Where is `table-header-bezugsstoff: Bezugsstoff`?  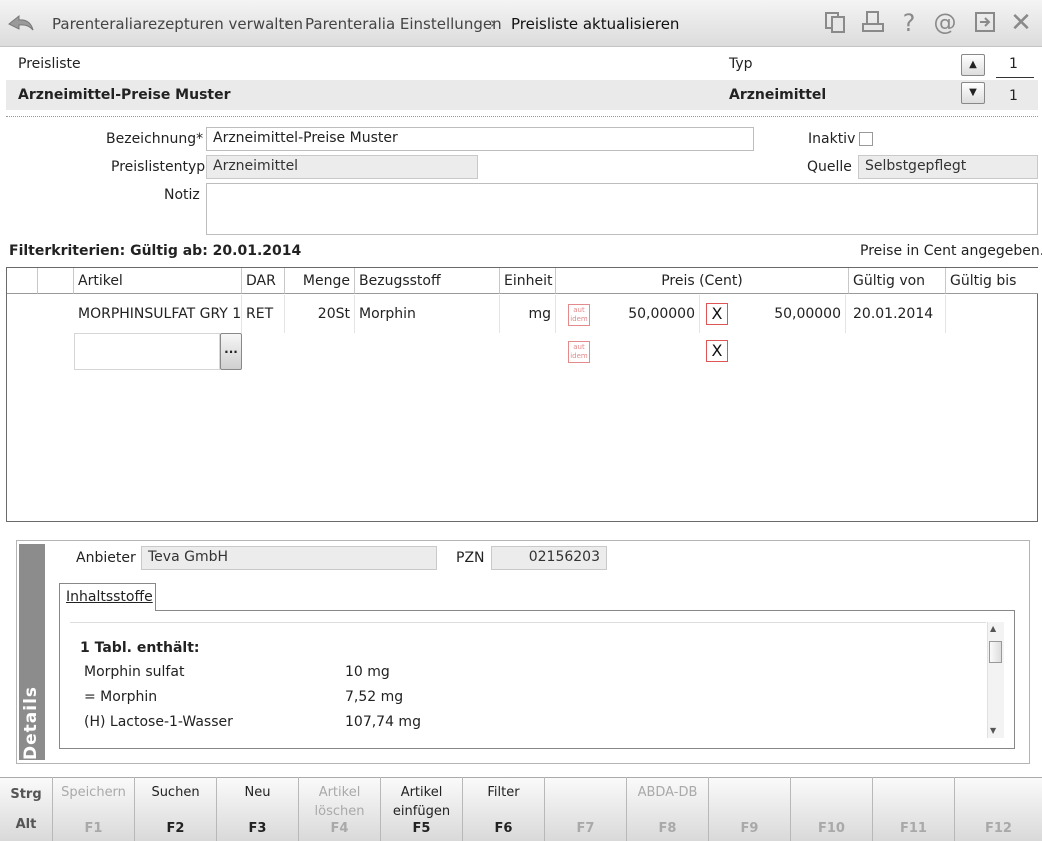
table-header-bezugsstoff: Bezugsstoff is located at coordinates (427, 281).